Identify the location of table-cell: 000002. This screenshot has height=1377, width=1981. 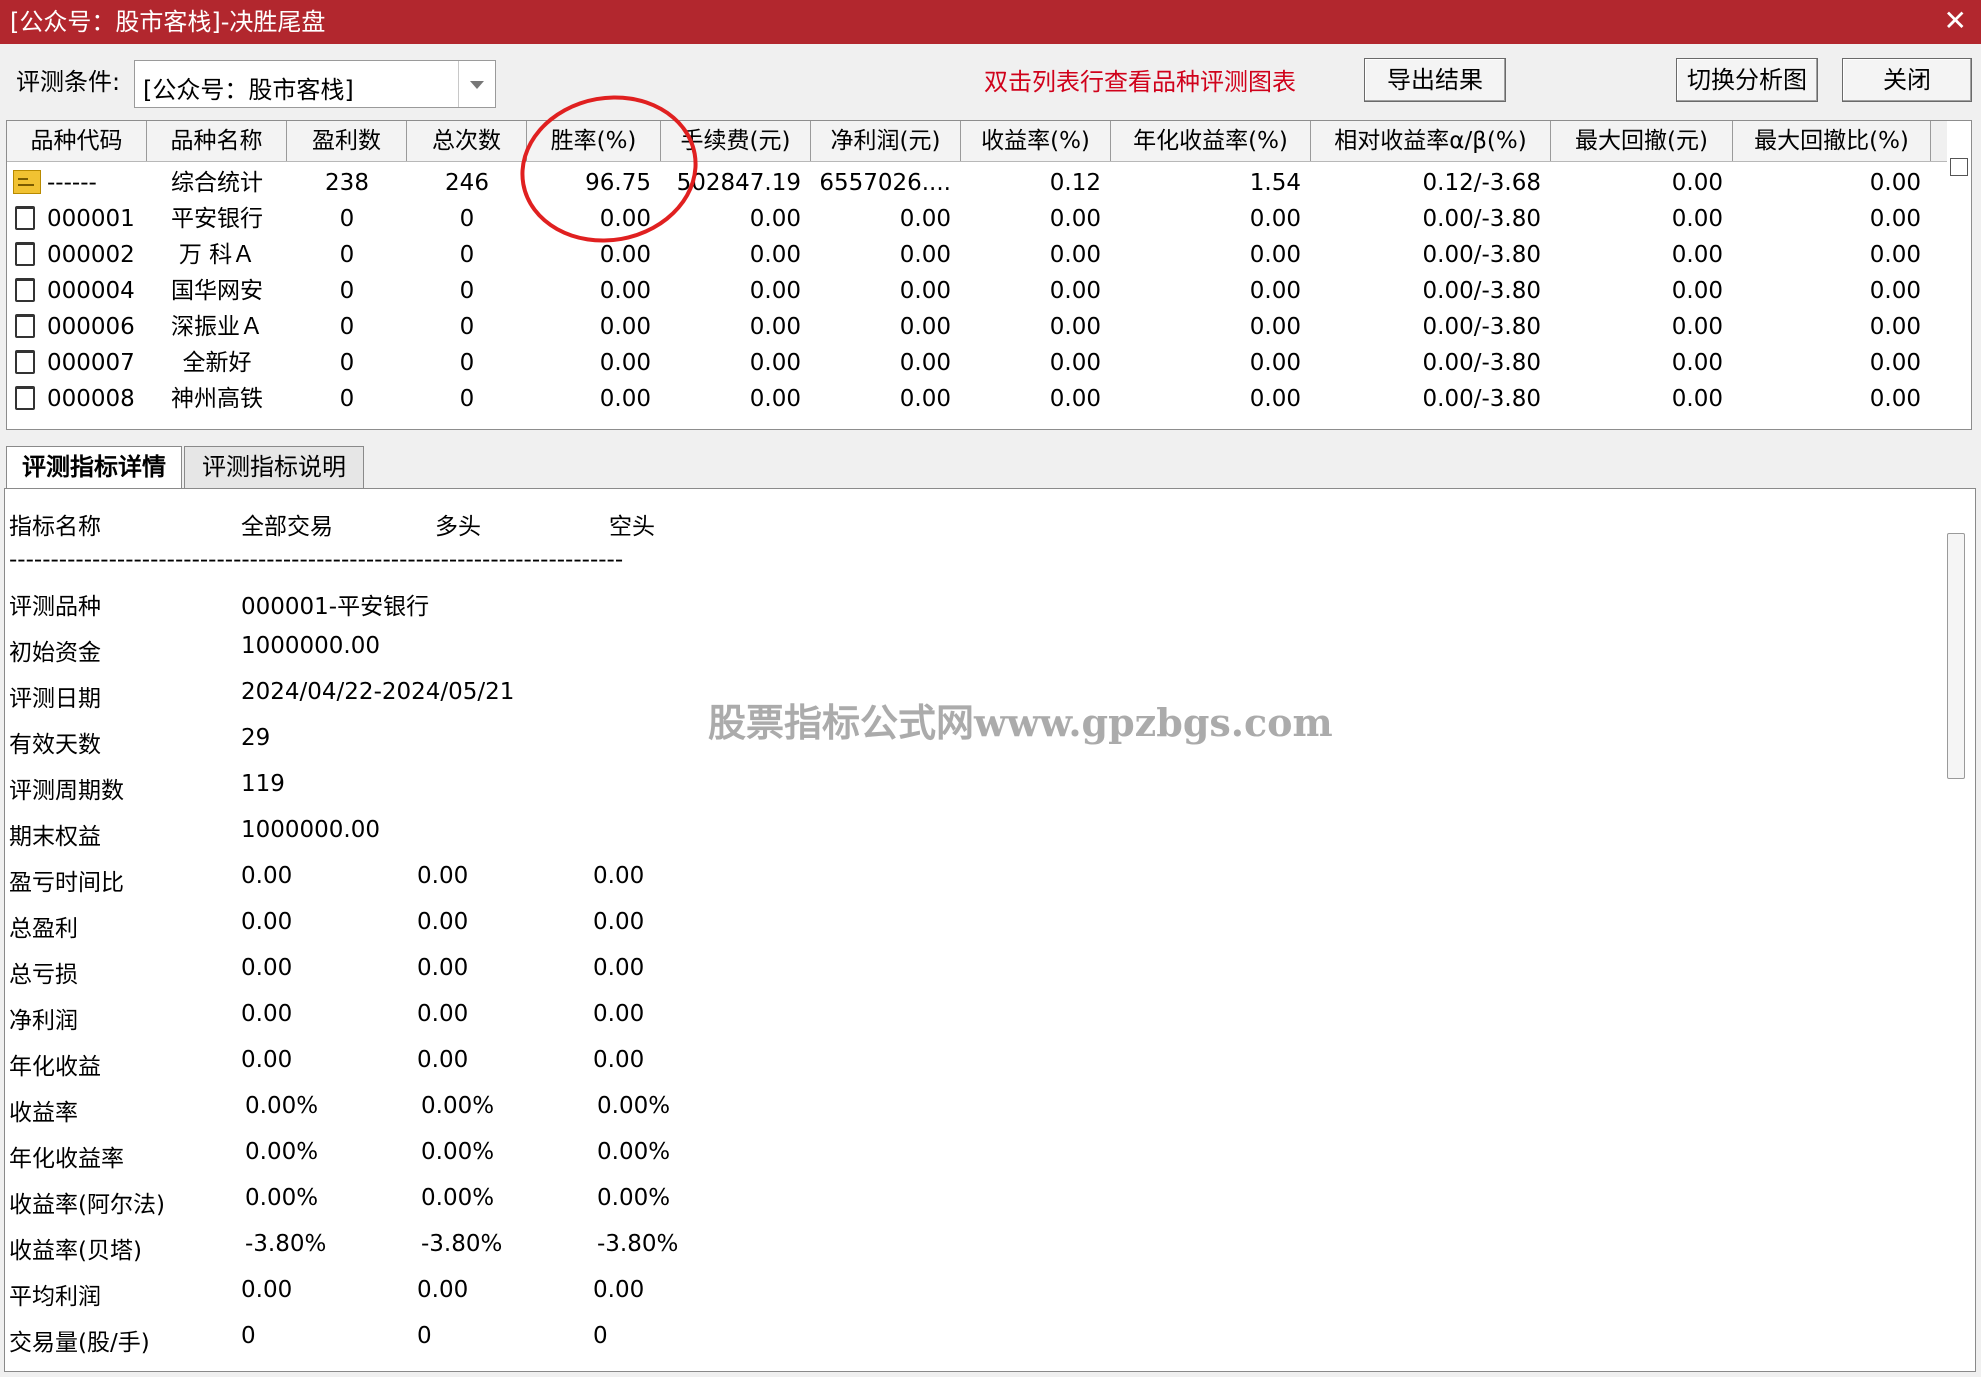
(91, 255).